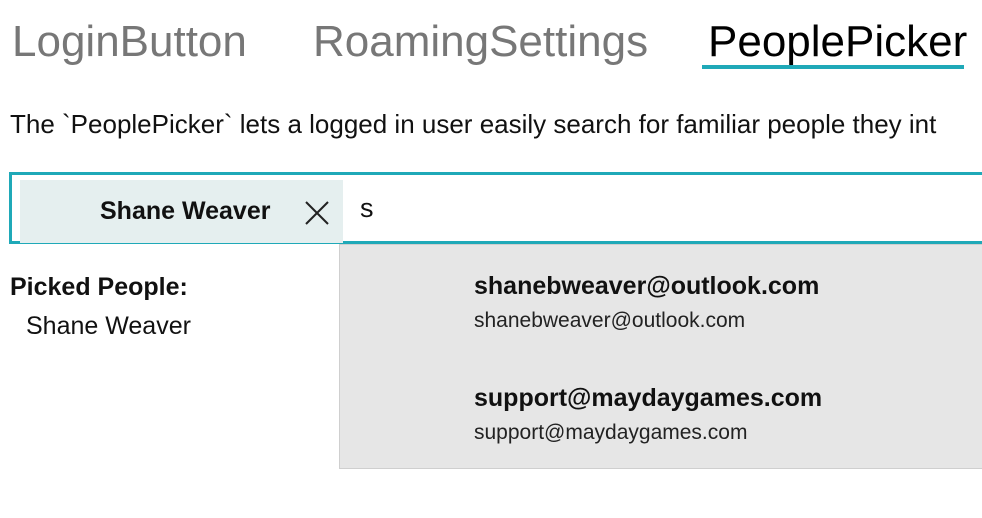 This screenshot has height=518, width=982. Describe the element at coordinates (129, 42) in the screenshot. I see `tab-login-button: LoginButton` at that location.